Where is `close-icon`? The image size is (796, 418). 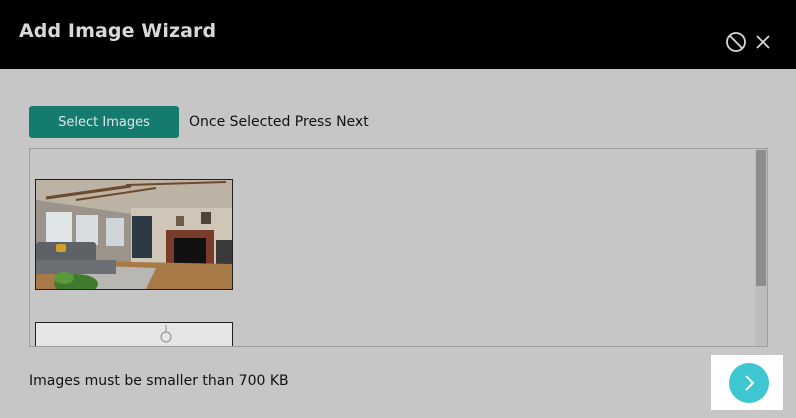
close-icon is located at coordinates (763, 42).